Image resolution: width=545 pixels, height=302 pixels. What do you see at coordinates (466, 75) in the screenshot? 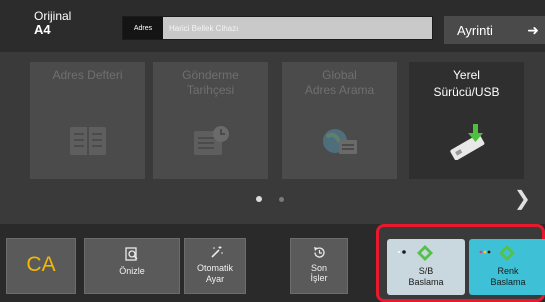
I see `tile-label: Yerel` at bounding box center [466, 75].